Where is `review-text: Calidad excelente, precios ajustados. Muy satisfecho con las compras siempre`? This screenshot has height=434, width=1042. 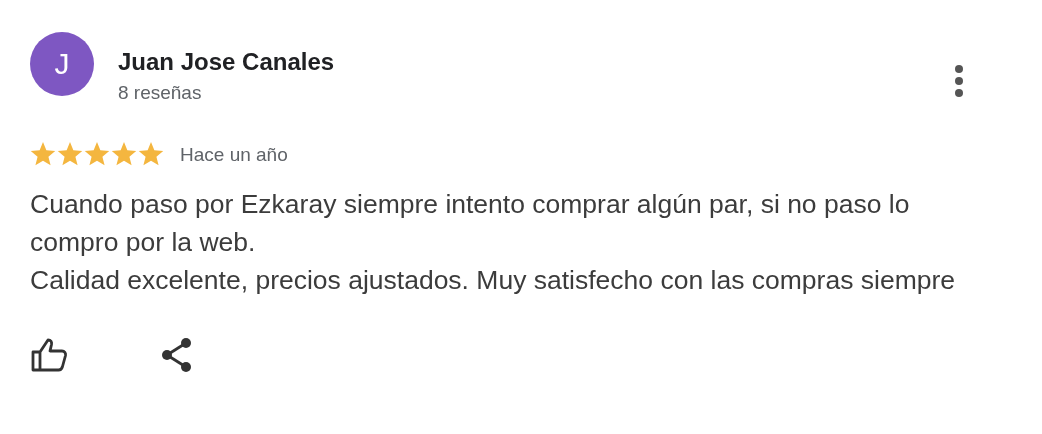 review-text: Calidad excelente, precios ajustados. Muy satisfecho con las compras siempre is located at coordinates (493, 280).